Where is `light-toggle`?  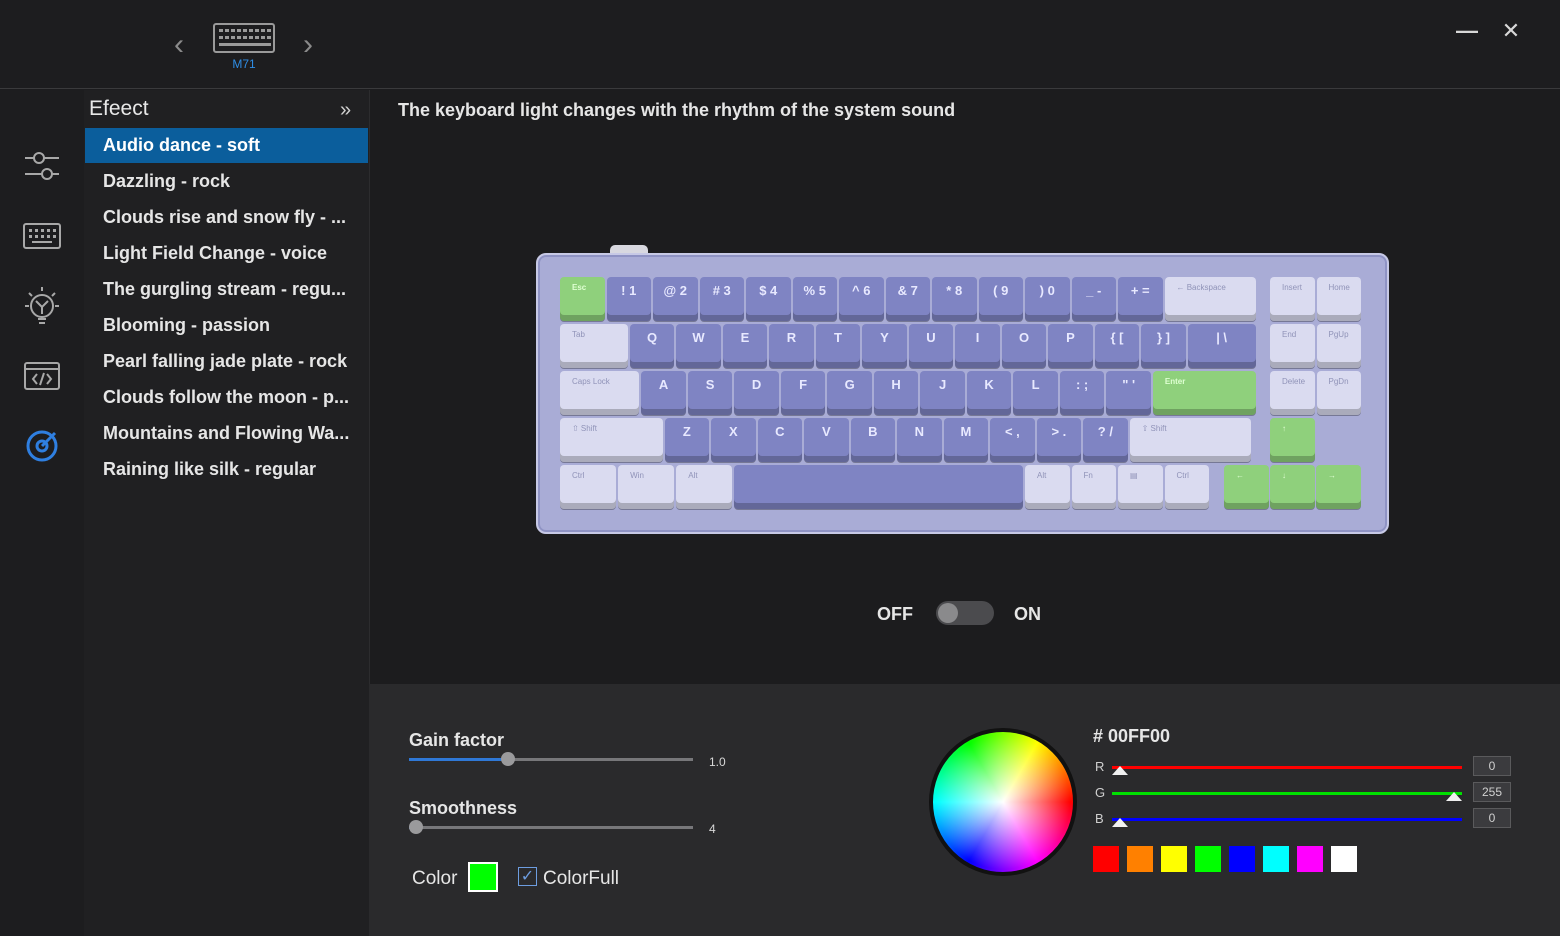
light-toggle is located at coordinates (965, 613).